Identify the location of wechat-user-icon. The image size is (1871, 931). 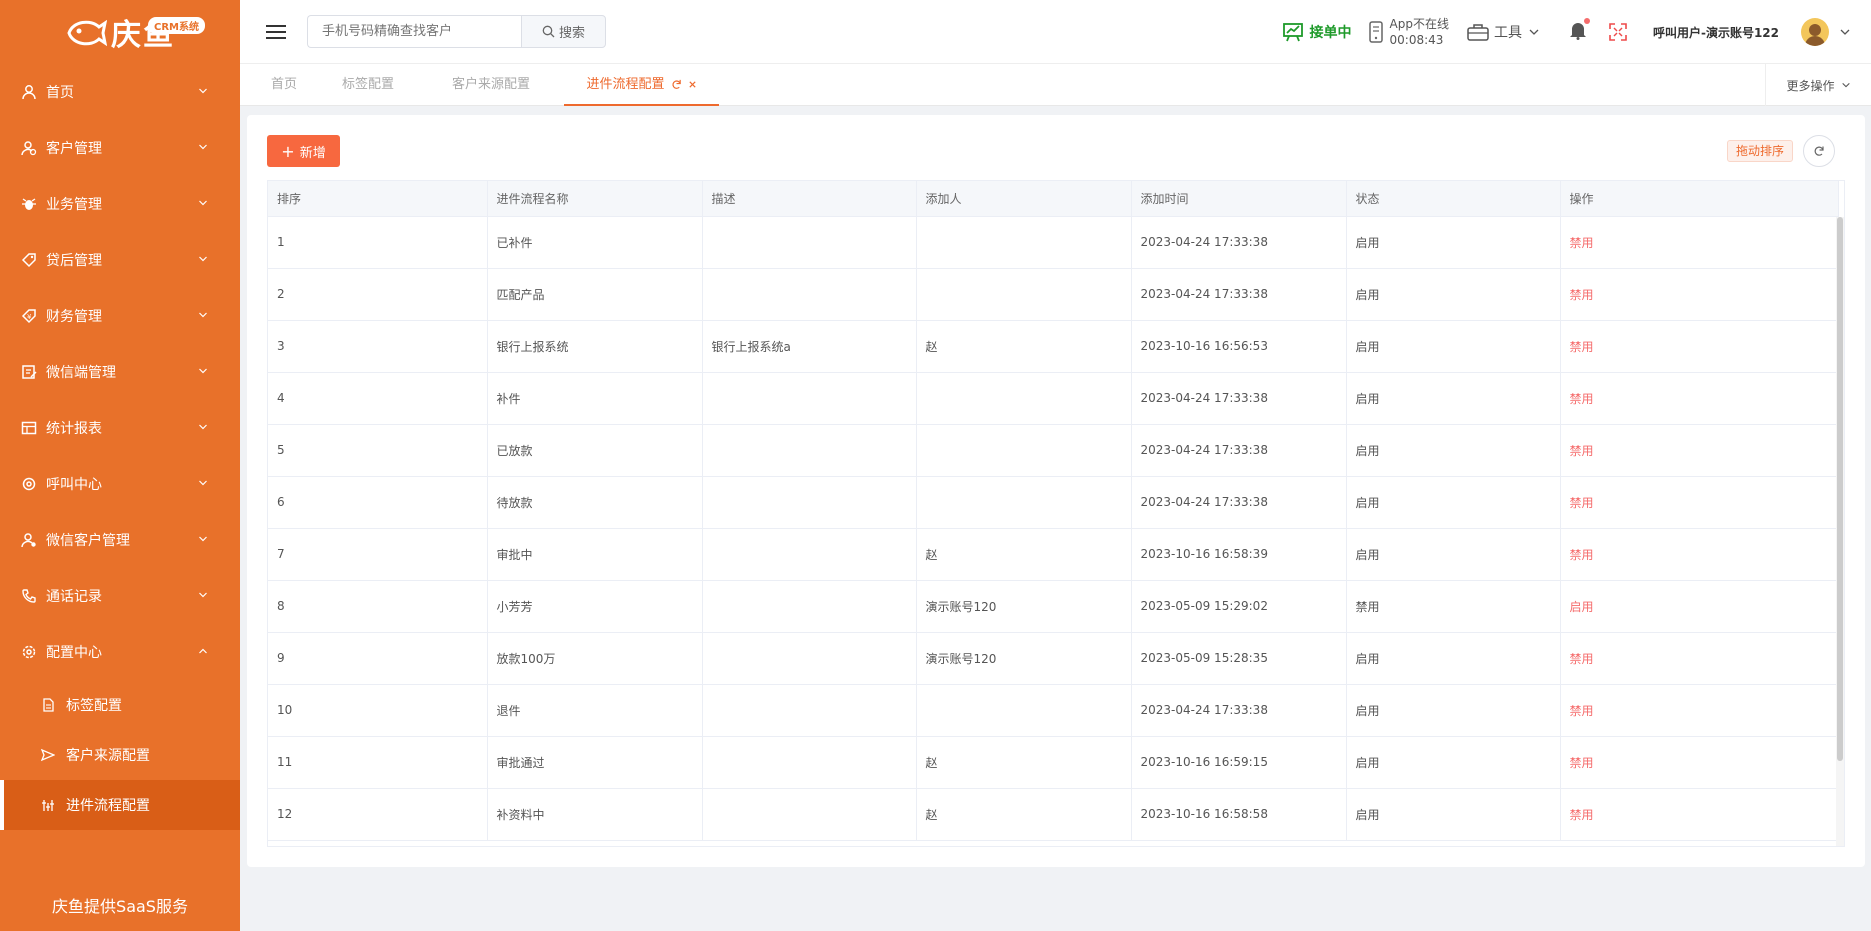
(29, 540).